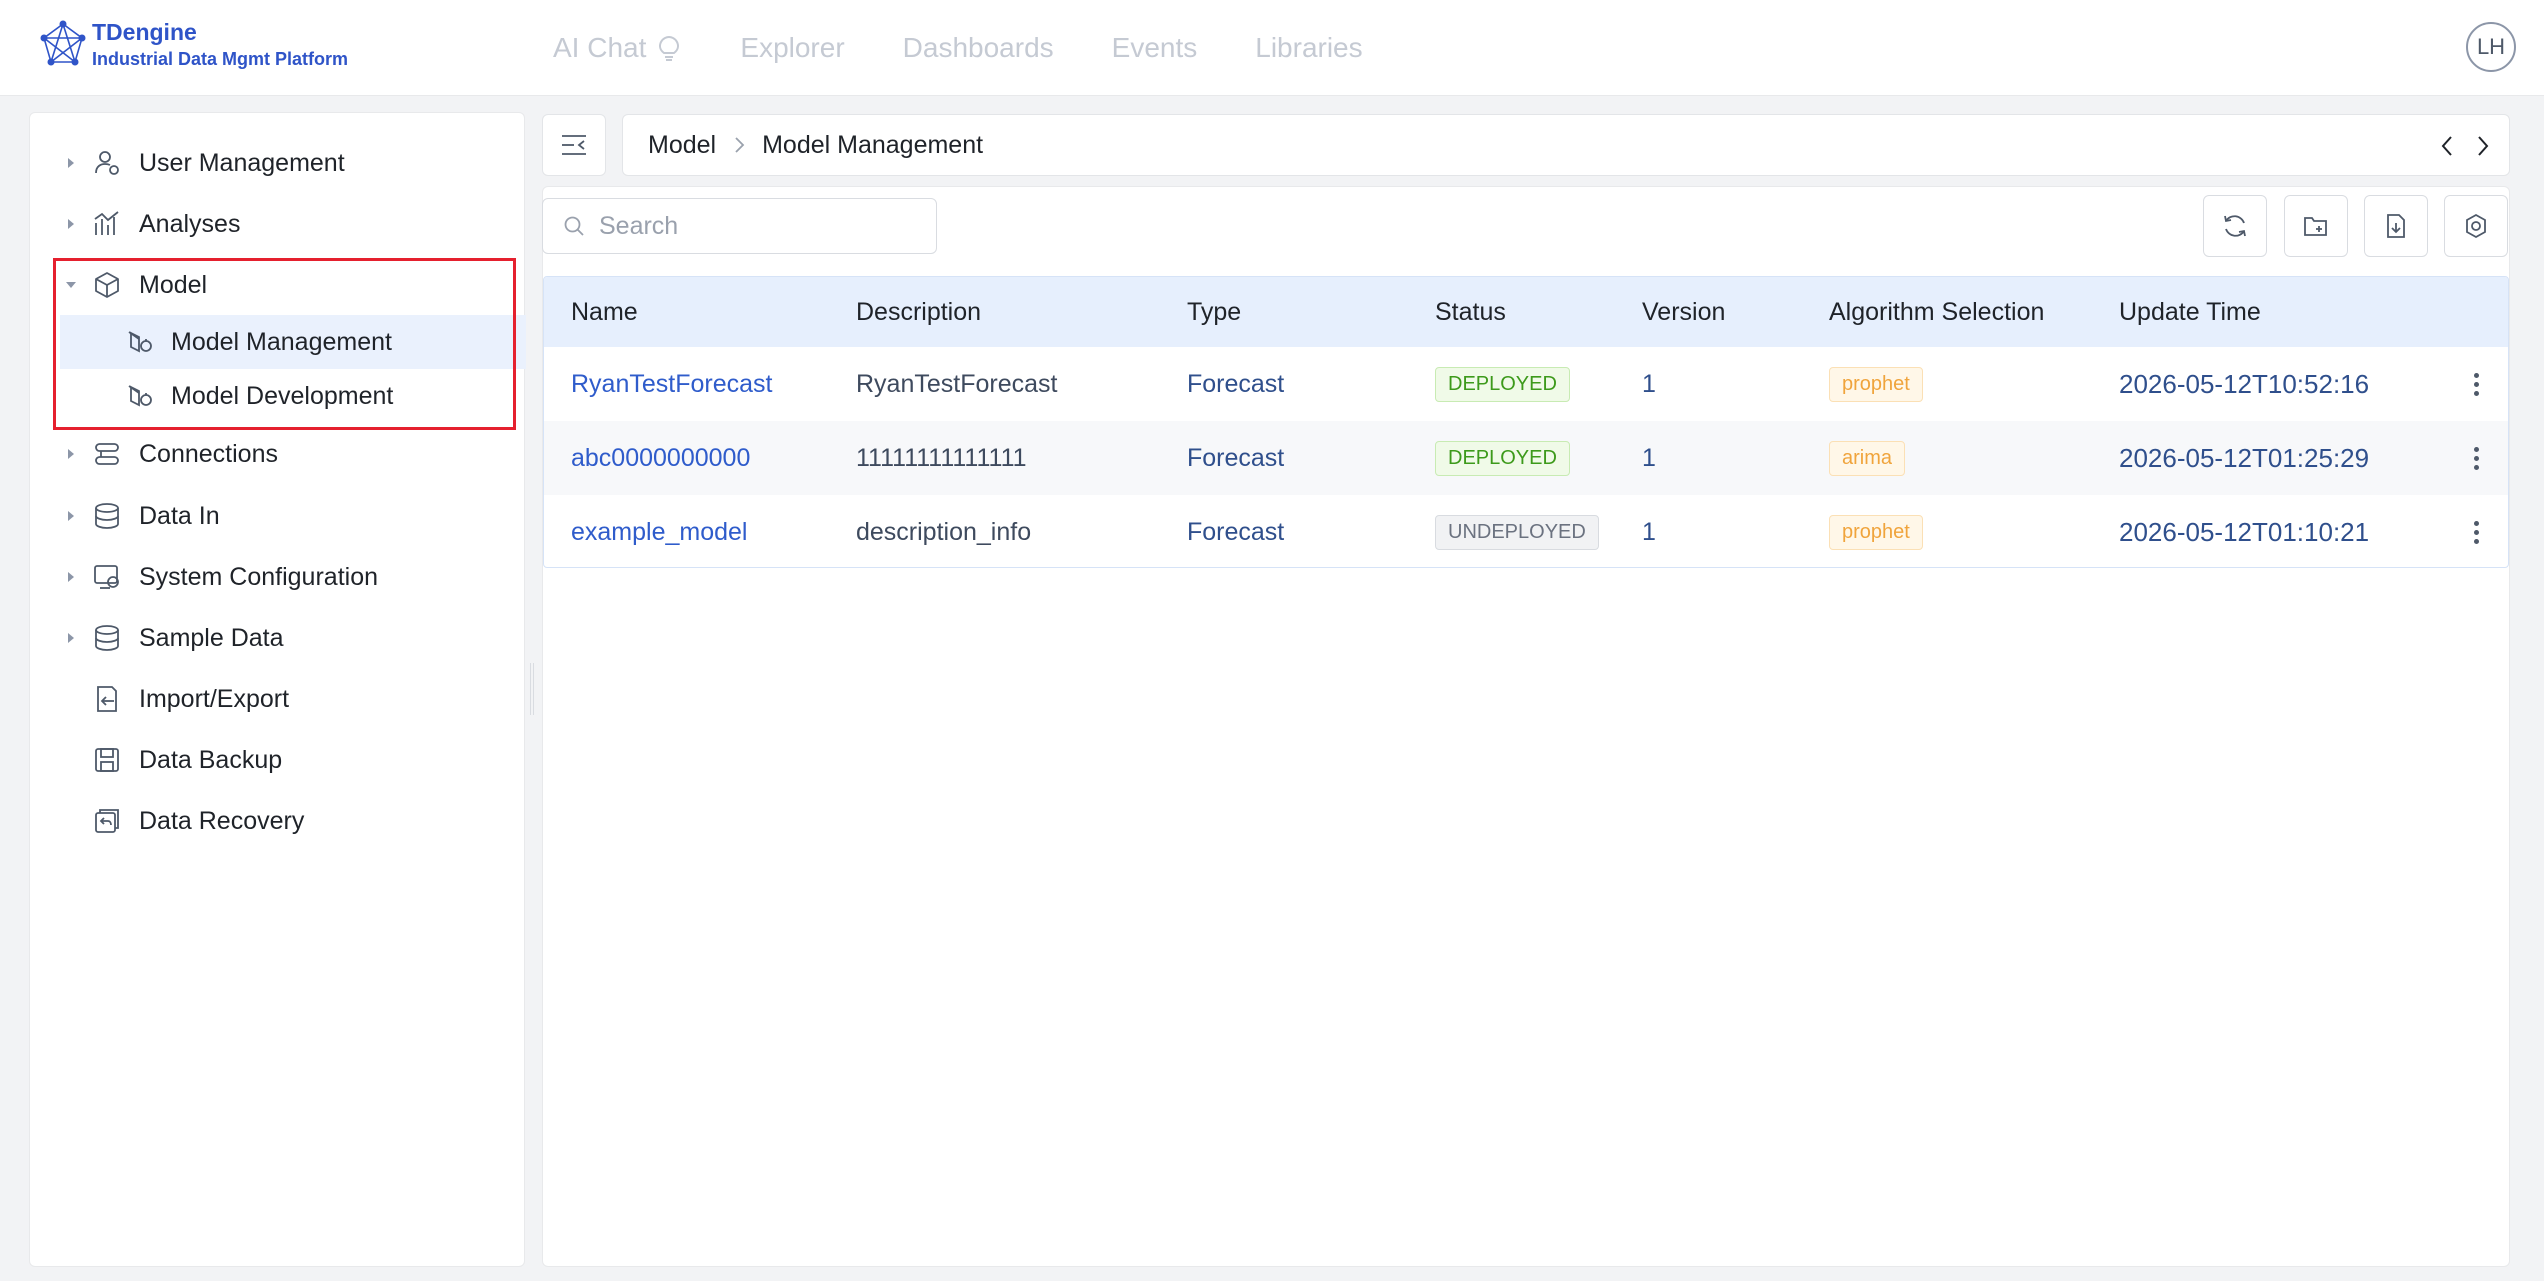 This screenshot has width=2544, height=1281. I want to click on sidebar-item-label: Model Development, so click(282, 395).